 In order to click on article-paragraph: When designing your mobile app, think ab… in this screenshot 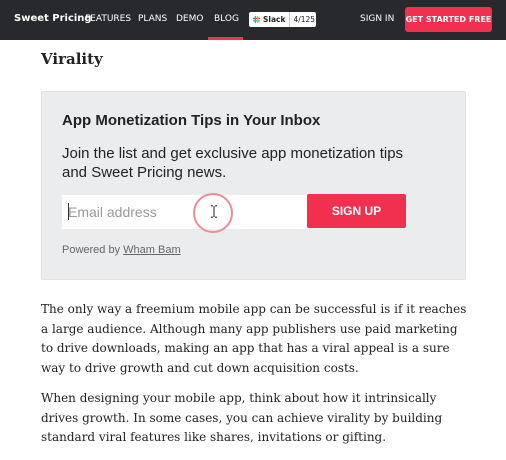, I will do `click(242, 417)`.